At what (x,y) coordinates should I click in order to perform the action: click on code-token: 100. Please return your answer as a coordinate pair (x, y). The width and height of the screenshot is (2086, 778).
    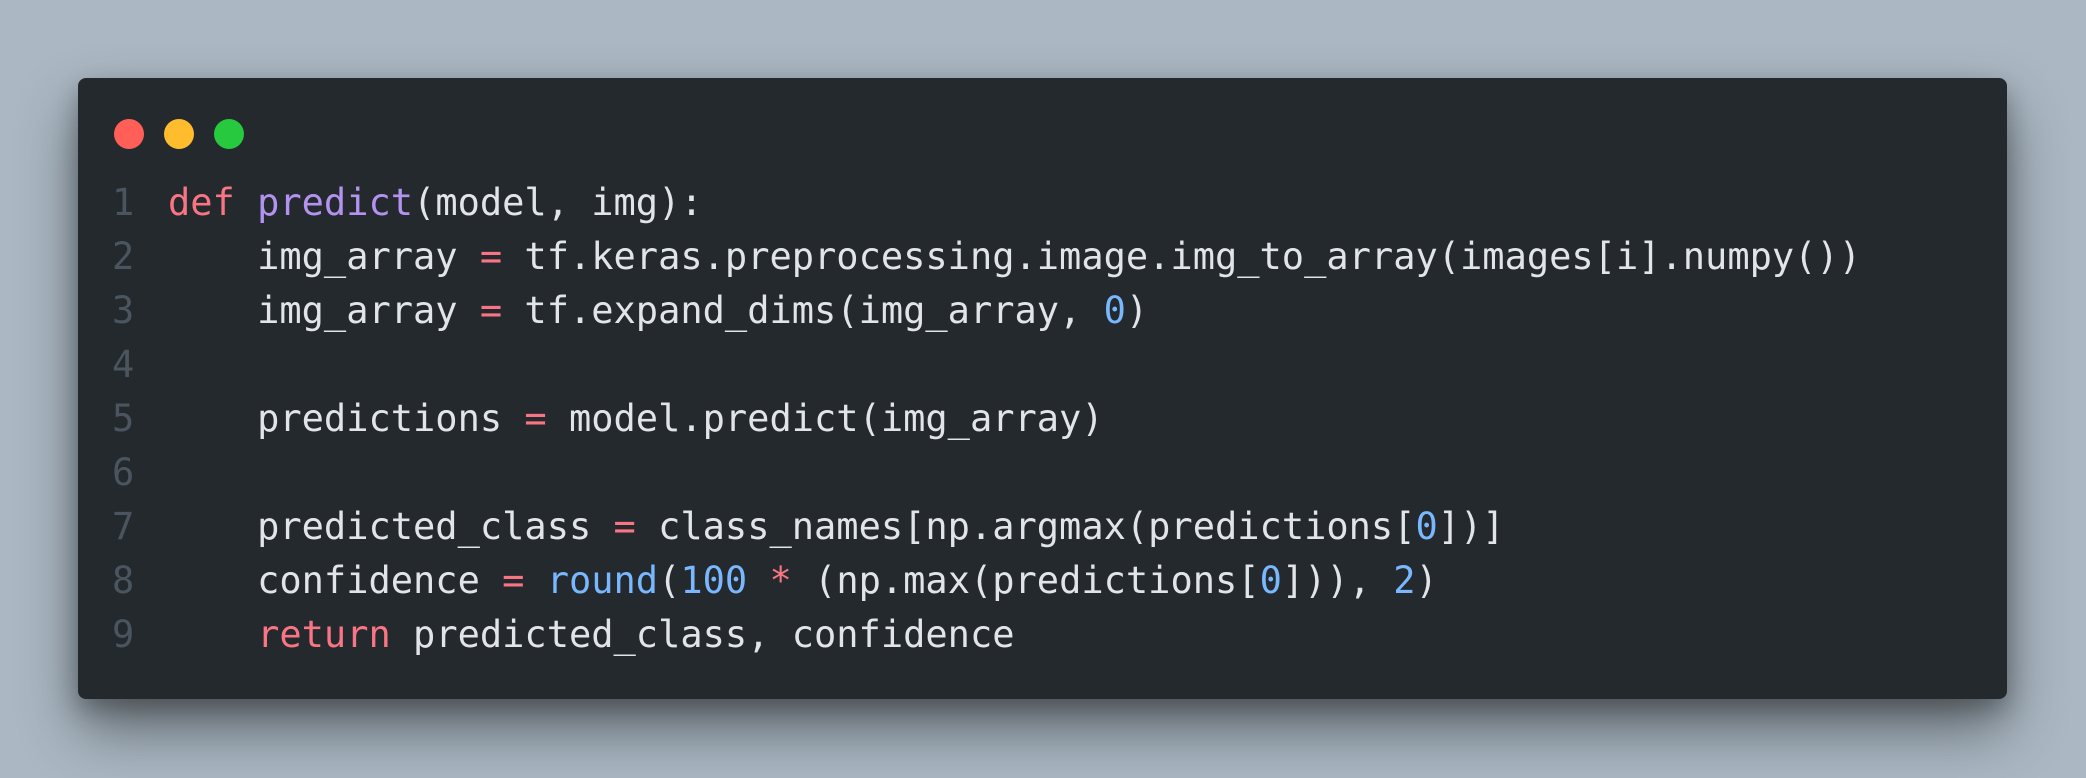
    Looking at the image, I should click on (714, 580).